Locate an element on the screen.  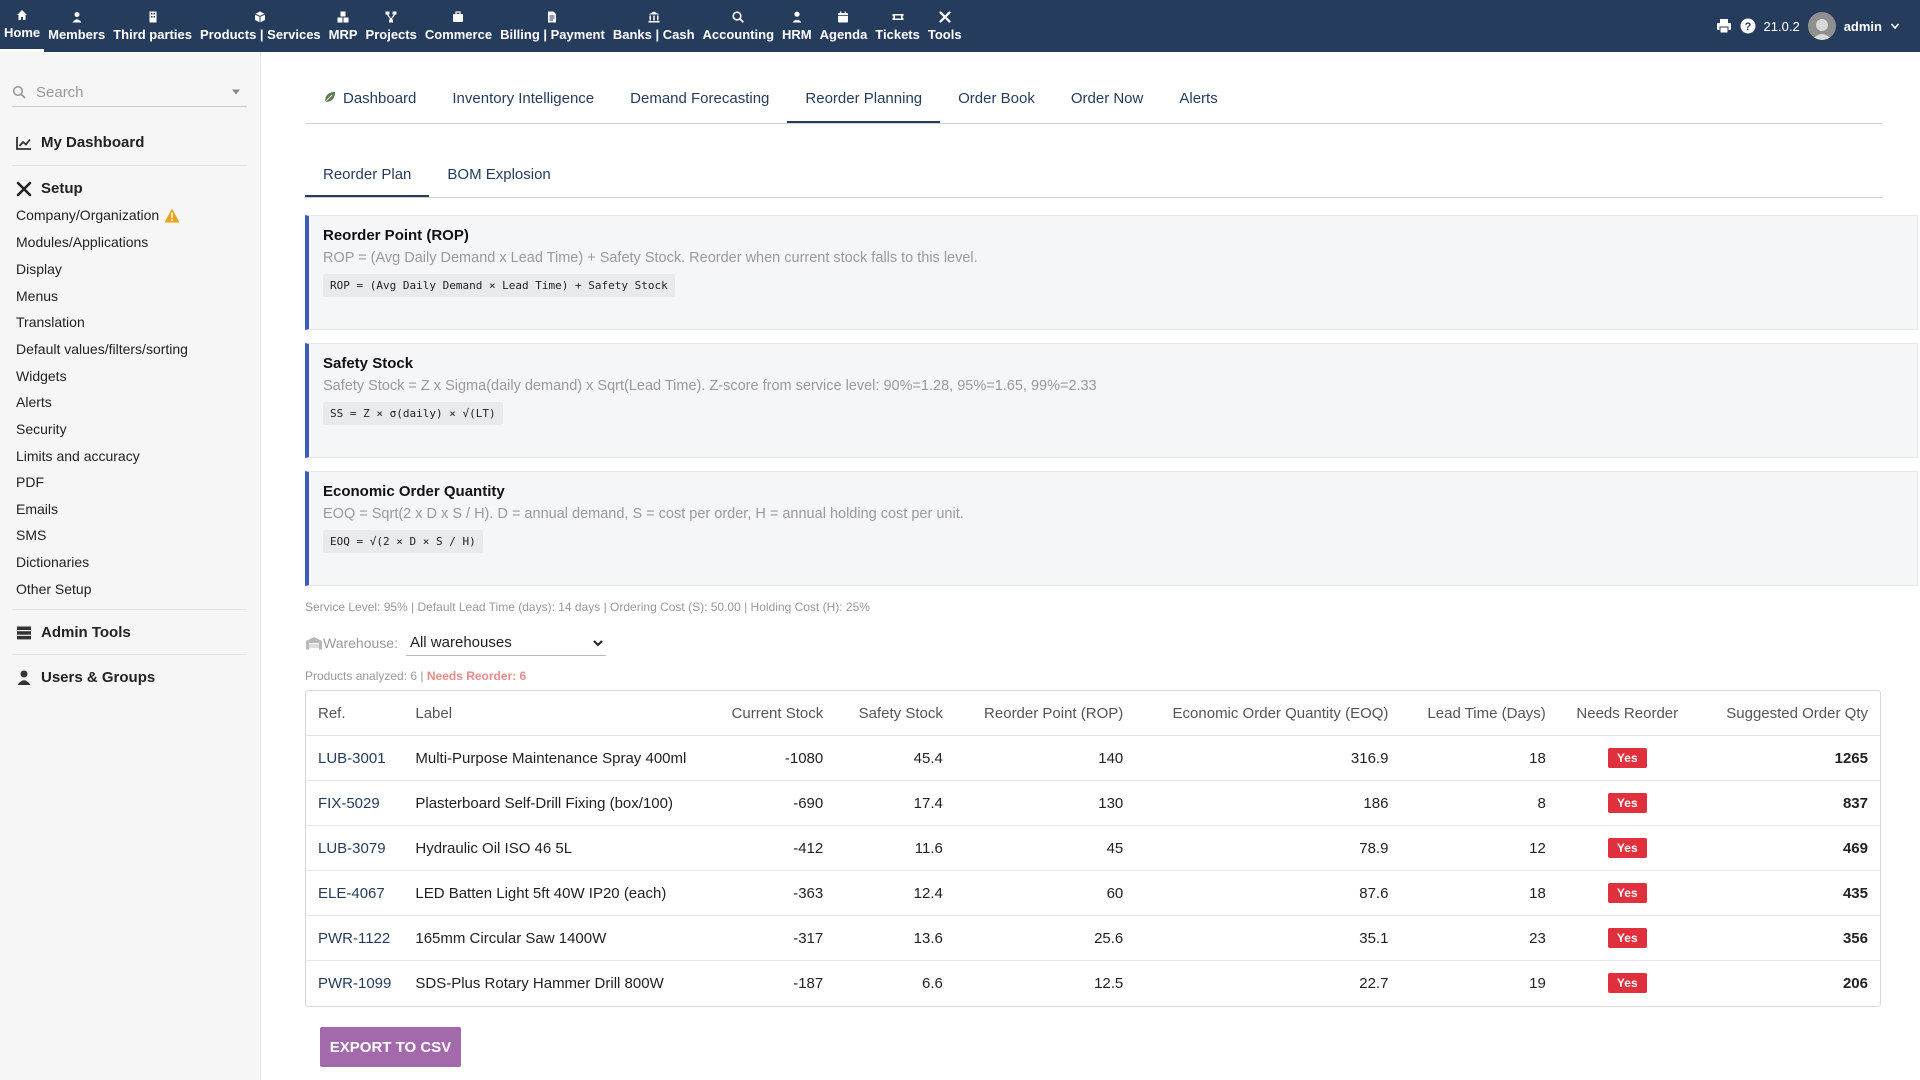
product-ref-link: ELE-4067 is located at coordinates (355, 893).